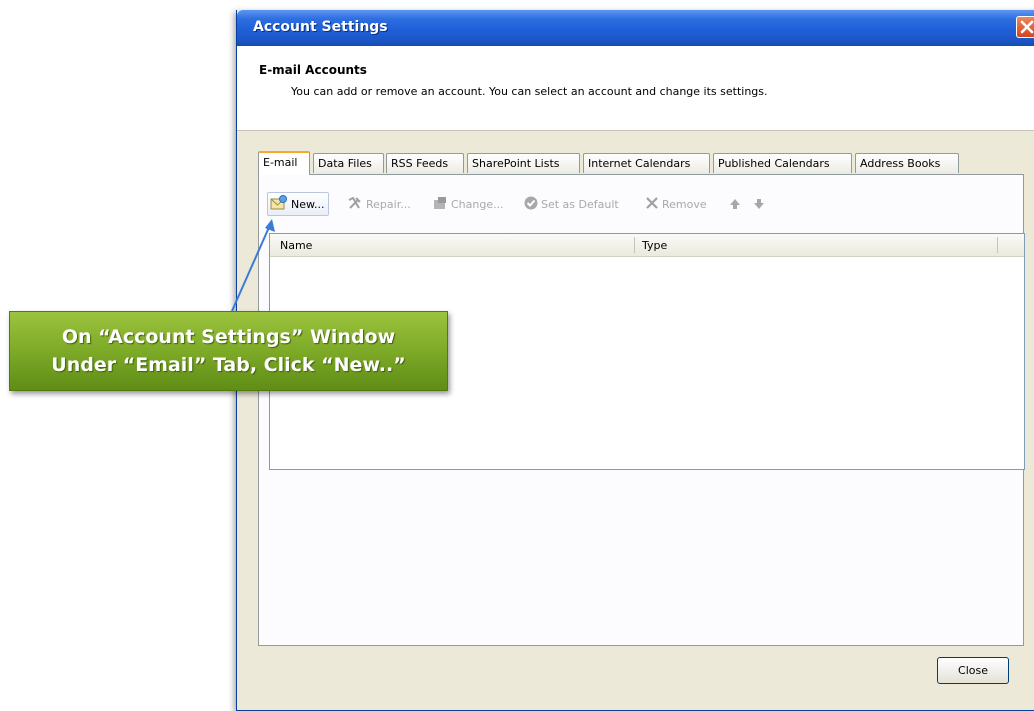 The image size is (1034, 711). Describe the element at coordinates (228, 337) in the screenshot. I see `callout-line-1: On “Account Settings” Window` at that location.